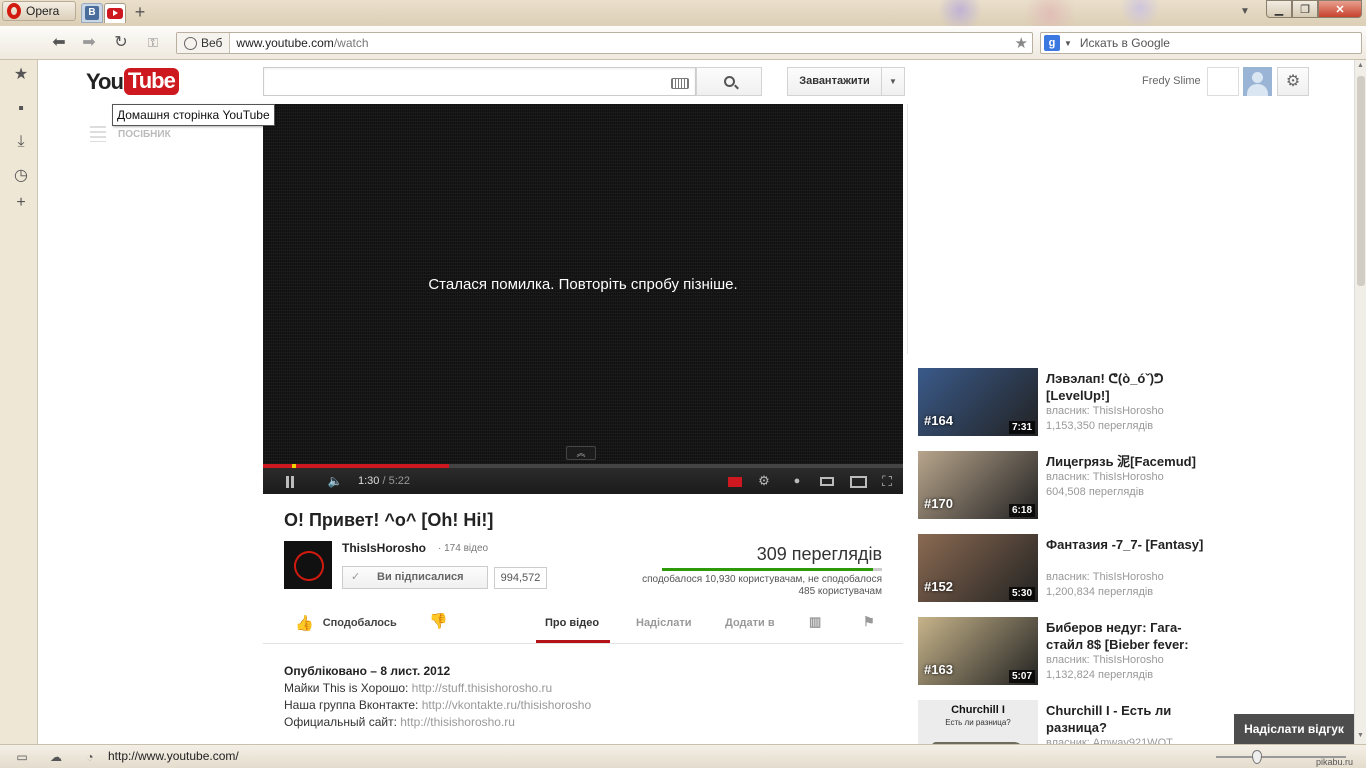  I want to click on opera-menu-label: Opera, so click(43, 11).